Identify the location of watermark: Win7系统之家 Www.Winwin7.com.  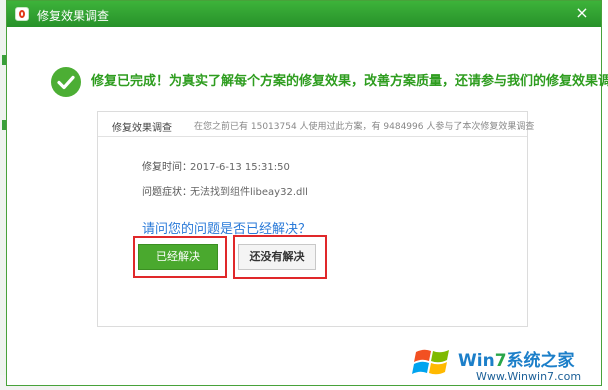
(507, 364).